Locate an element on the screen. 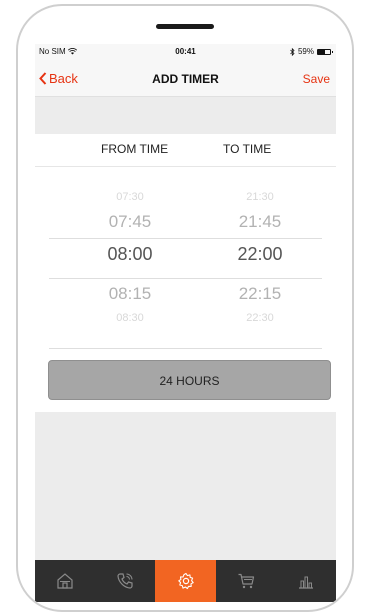  tab-statistics is located at coordinates (306, 581).